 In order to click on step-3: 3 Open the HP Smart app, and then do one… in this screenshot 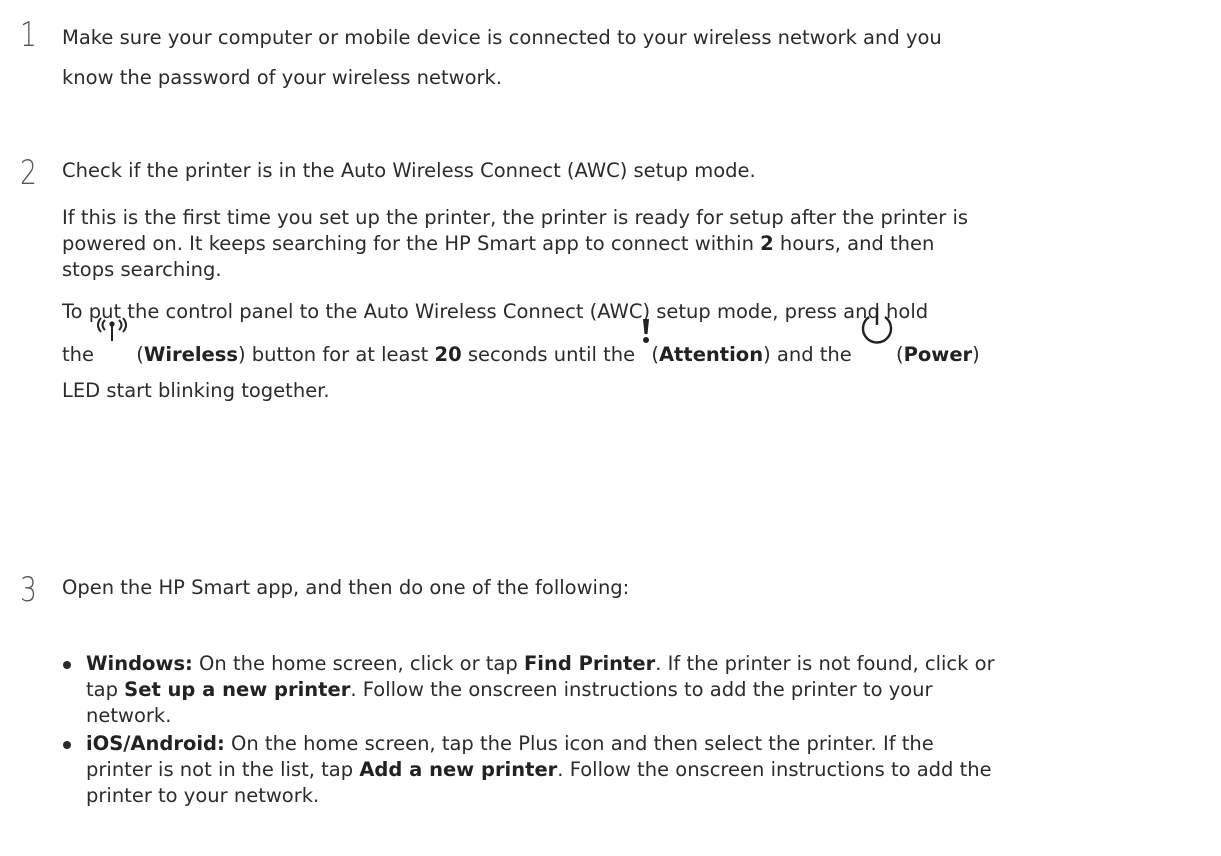, I will do `click(615, 590)`.